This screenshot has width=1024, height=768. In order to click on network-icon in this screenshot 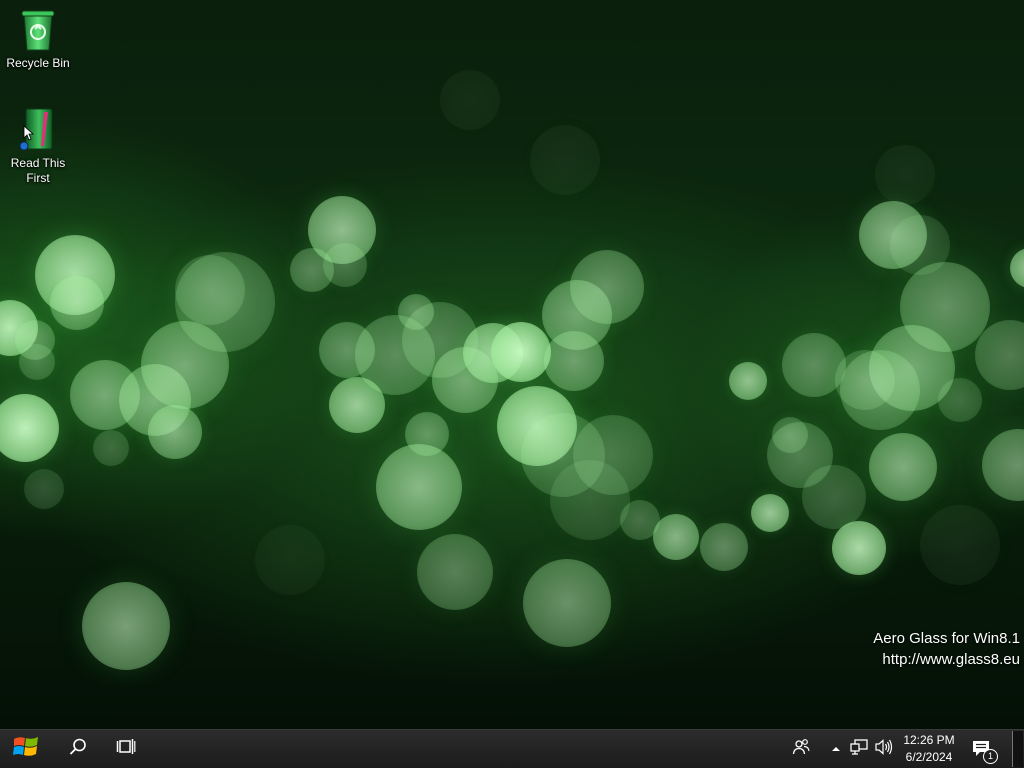, I will do `click(860, 749)`.